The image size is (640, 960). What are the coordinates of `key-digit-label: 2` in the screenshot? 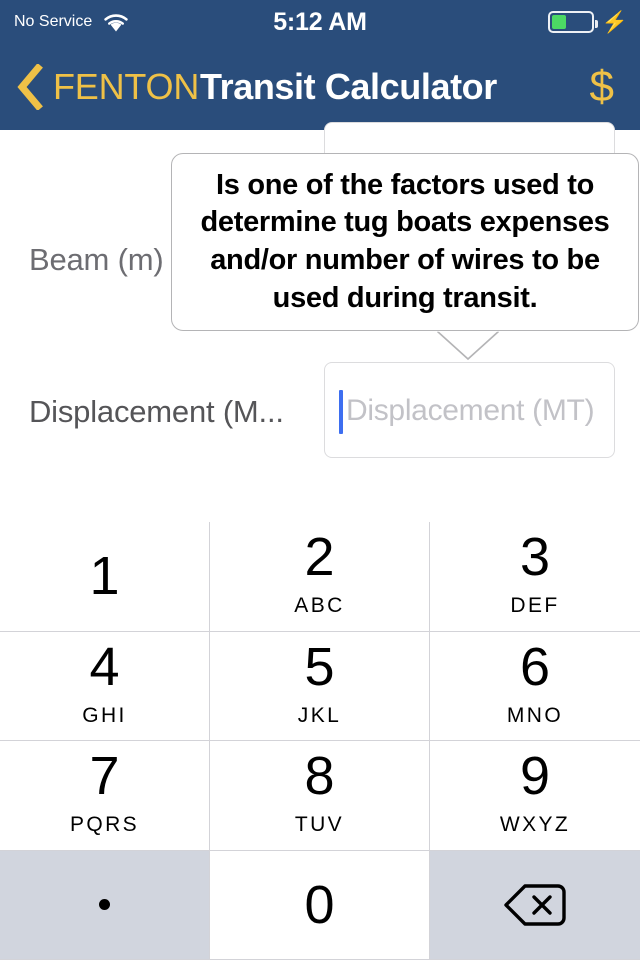 It's located at (319, 557).